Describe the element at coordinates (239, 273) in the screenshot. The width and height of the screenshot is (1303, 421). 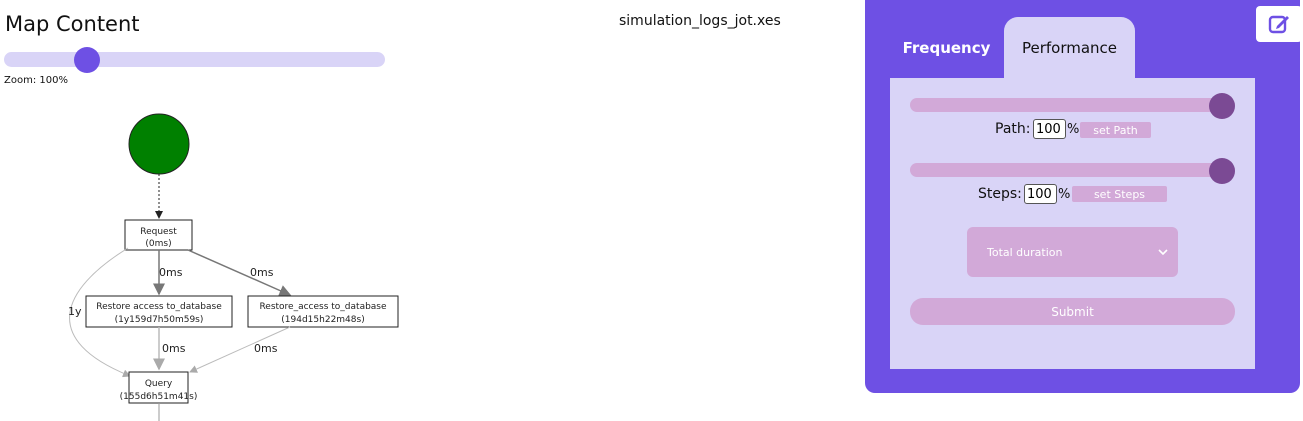
I see `edge-request-restore-right` at that location.